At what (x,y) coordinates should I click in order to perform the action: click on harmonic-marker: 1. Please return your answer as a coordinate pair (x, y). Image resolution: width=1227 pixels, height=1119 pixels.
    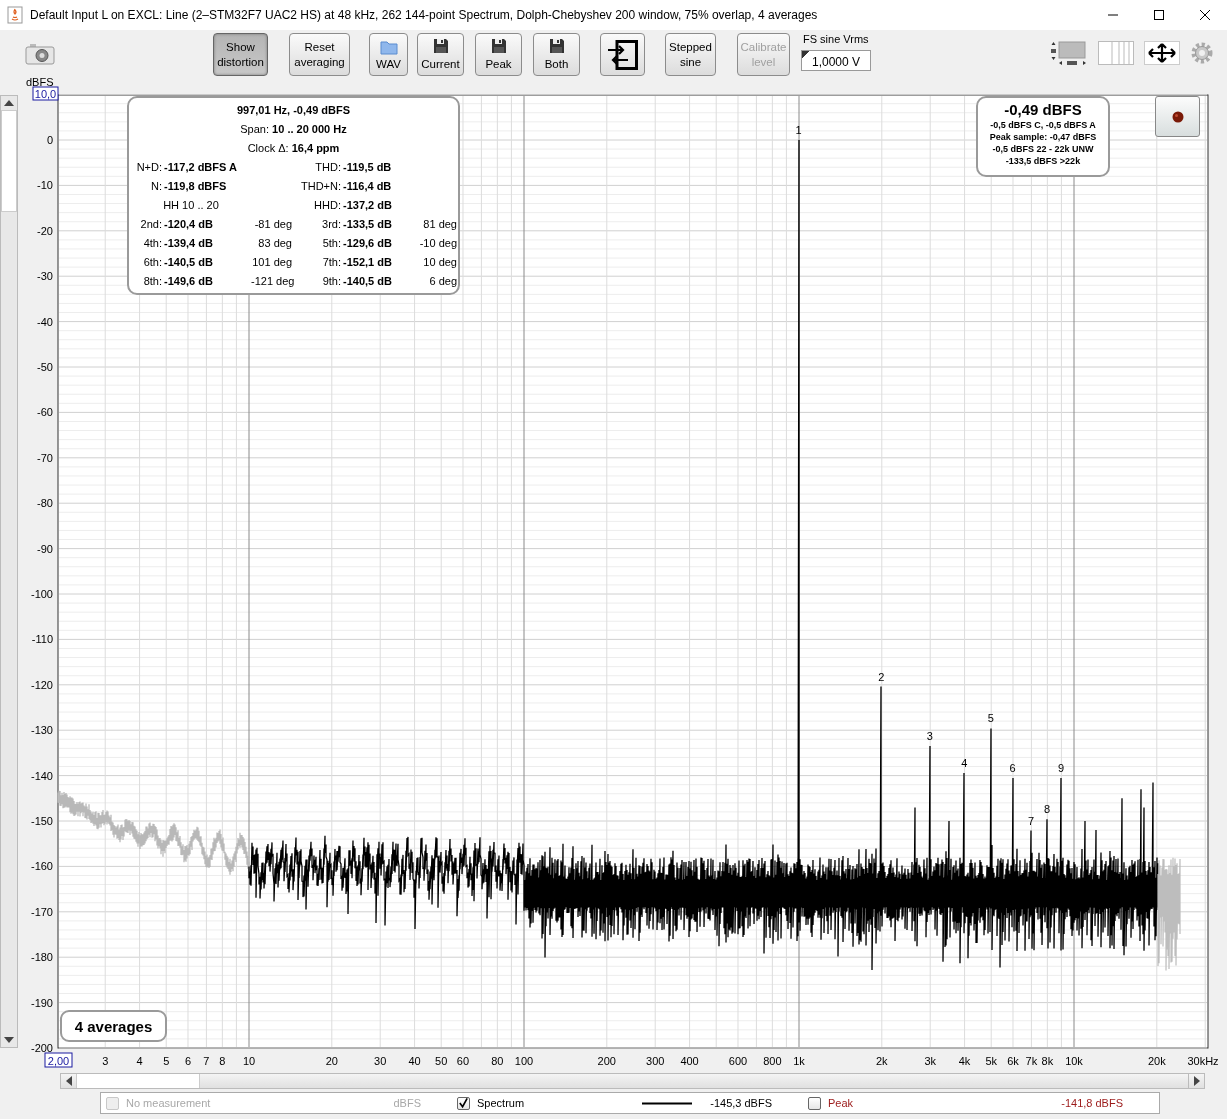
    Looking at the image, I should click on (798, 130).